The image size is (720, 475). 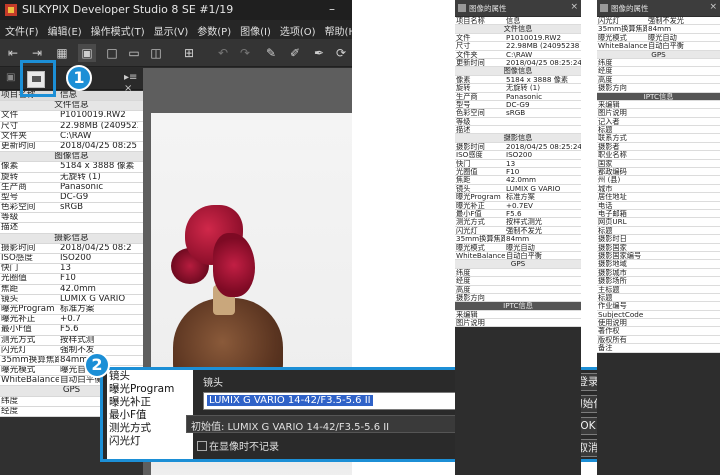 I want to click on table-row: 曝光补正 +0.7, so click(x=71, y=320).